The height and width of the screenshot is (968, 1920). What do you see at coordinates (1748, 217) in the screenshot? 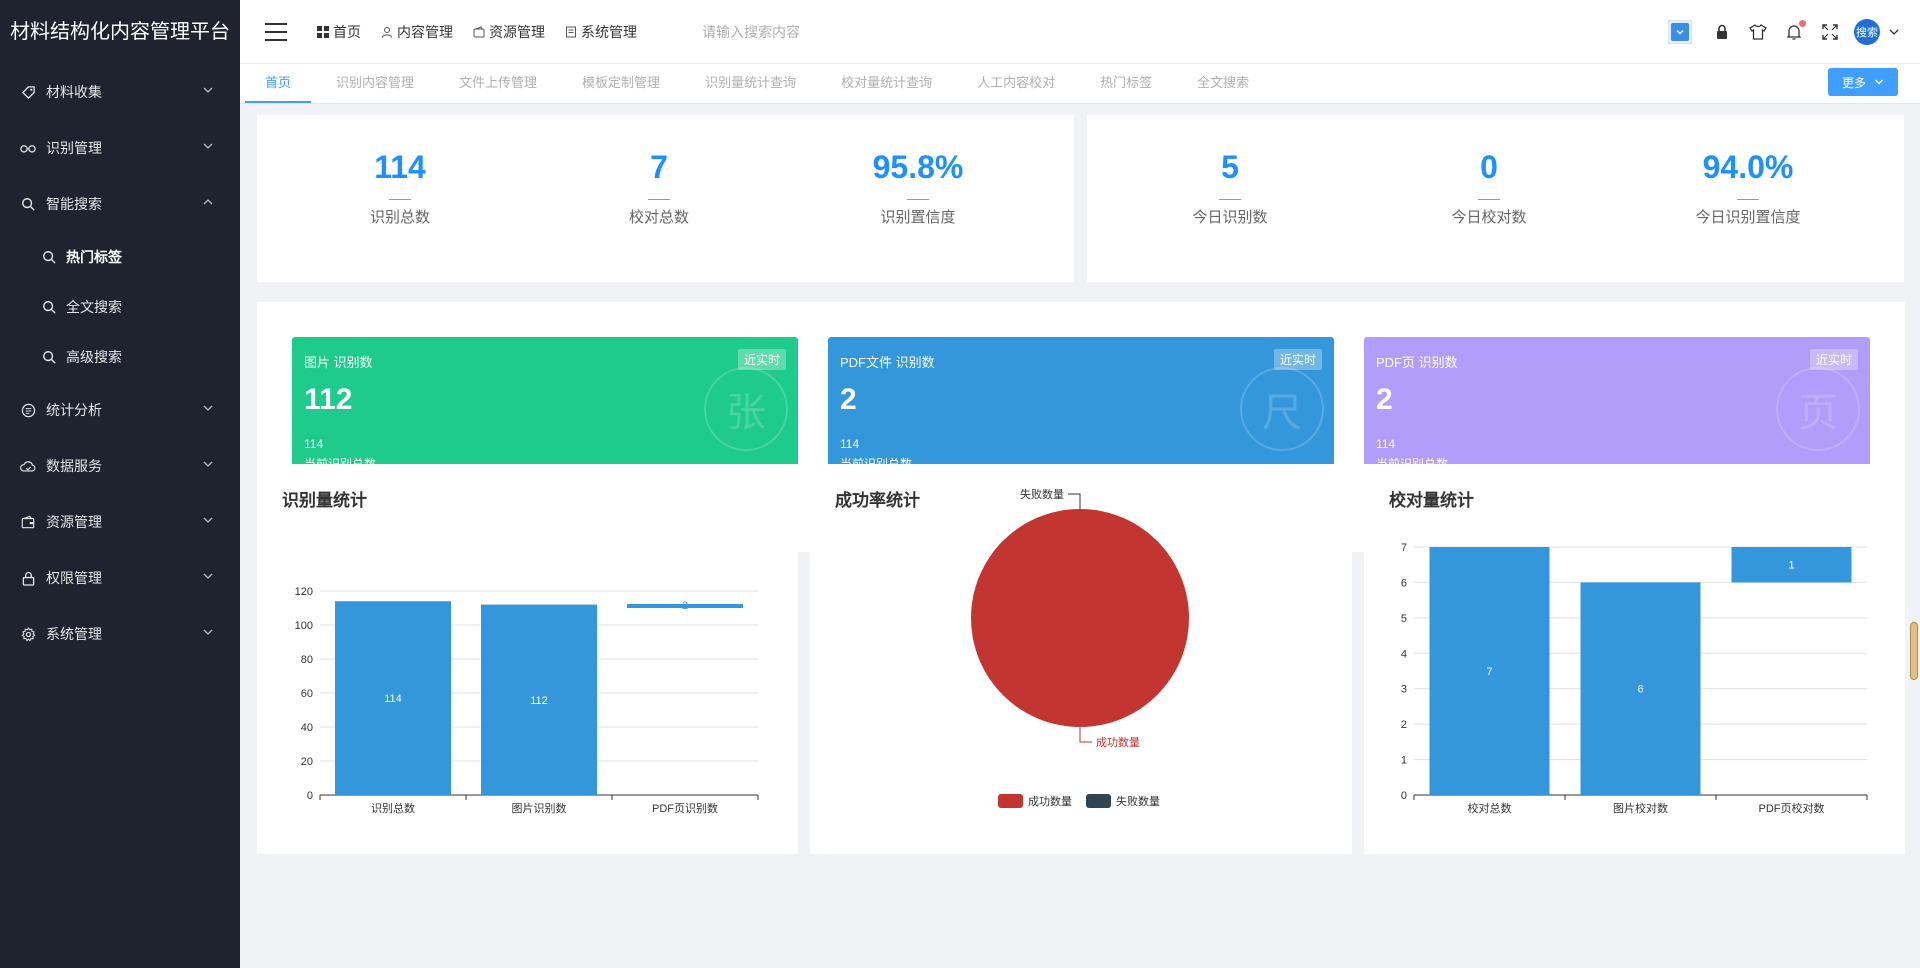
I see `stat-label: 今日识别置信度` at bounding box center [1748, 217].